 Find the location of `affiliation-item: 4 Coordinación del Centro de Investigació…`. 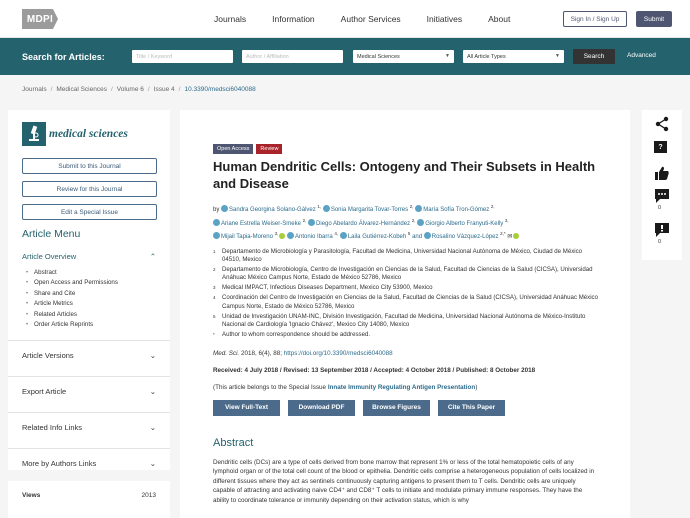

affiliation-item: 4 Coordinación del Centro de Investigació… is located at coordinates (405, 302).